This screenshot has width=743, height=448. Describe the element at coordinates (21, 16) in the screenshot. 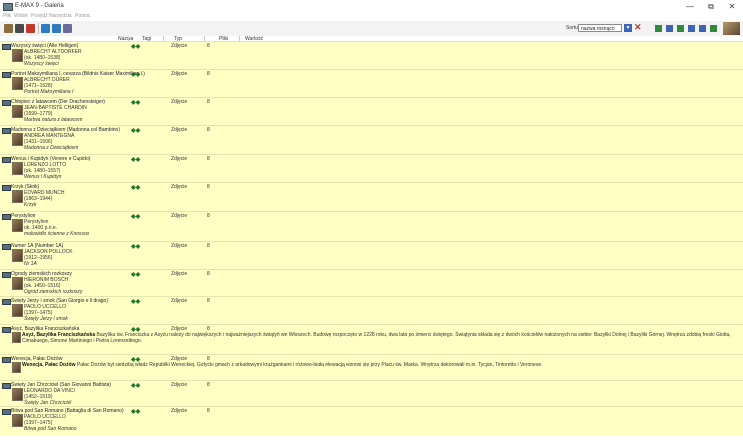

I see `menu-view: Widok` at that location.